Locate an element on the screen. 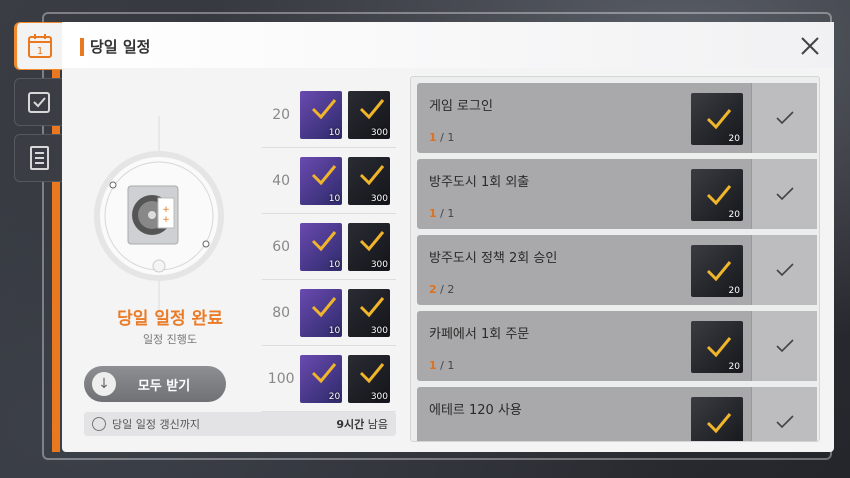  side-tabs: 1 is located at coordinates (40, 106).